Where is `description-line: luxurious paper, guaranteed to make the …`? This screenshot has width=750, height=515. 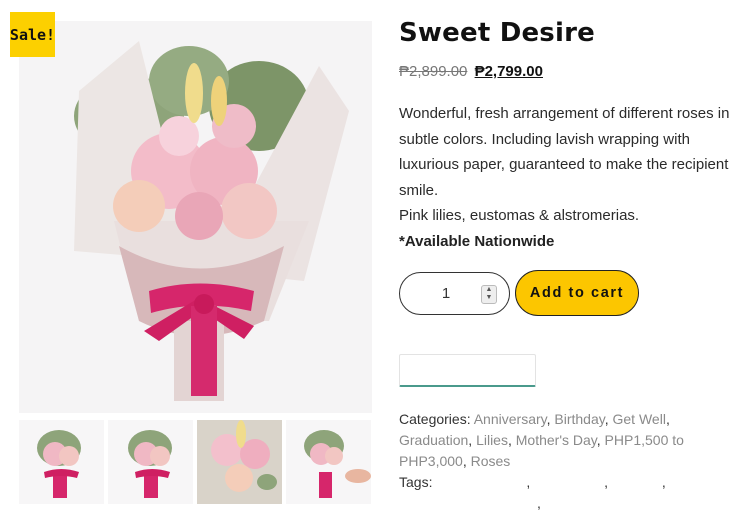 description-line: luxurious paper, guaranteed to make the … is located at coordinates (564, 164).